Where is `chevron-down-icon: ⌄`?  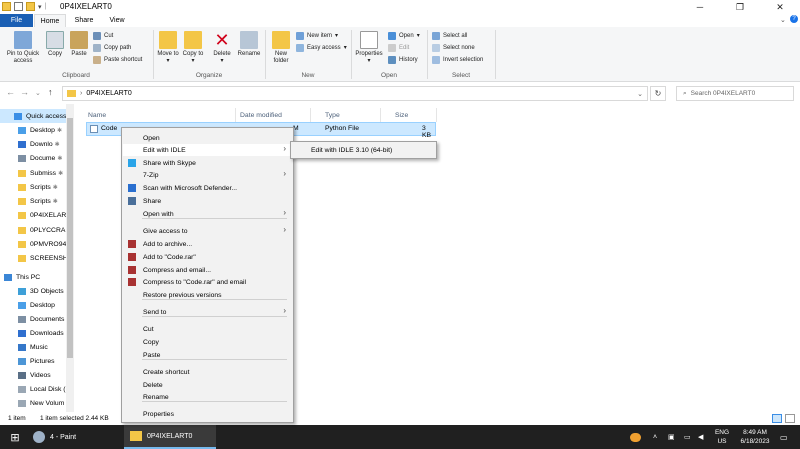
chevron-down-icon: ⌄ is located at coordinates (640, 94).